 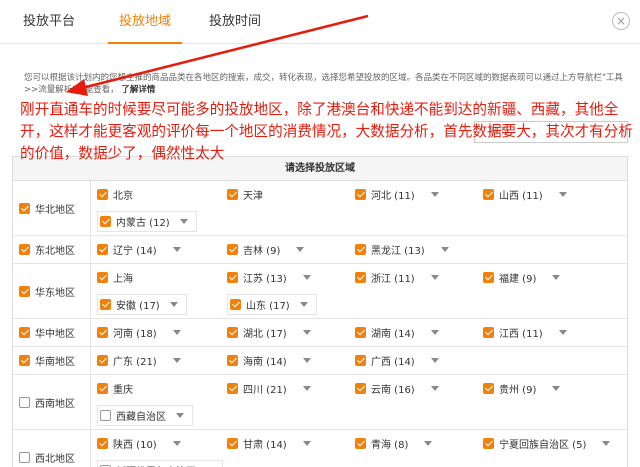 What do you see at coordinates (139, 249) in the screenshot?
I see `province-option: 辽宁 (14)` at bounding box center [139, 249].